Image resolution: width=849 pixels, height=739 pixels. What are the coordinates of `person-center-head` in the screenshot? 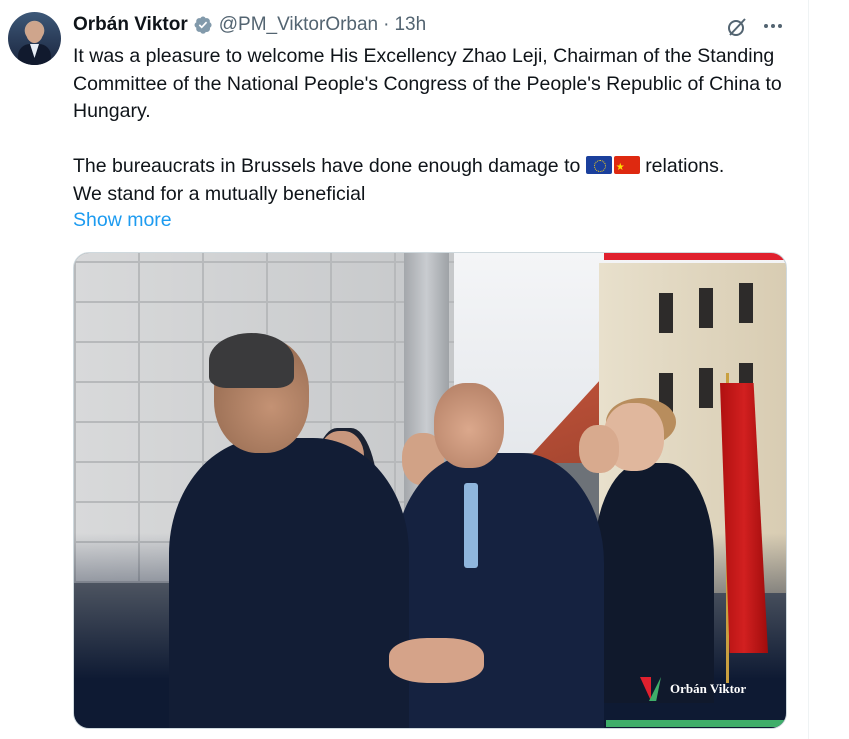 It's located at (469, 425).